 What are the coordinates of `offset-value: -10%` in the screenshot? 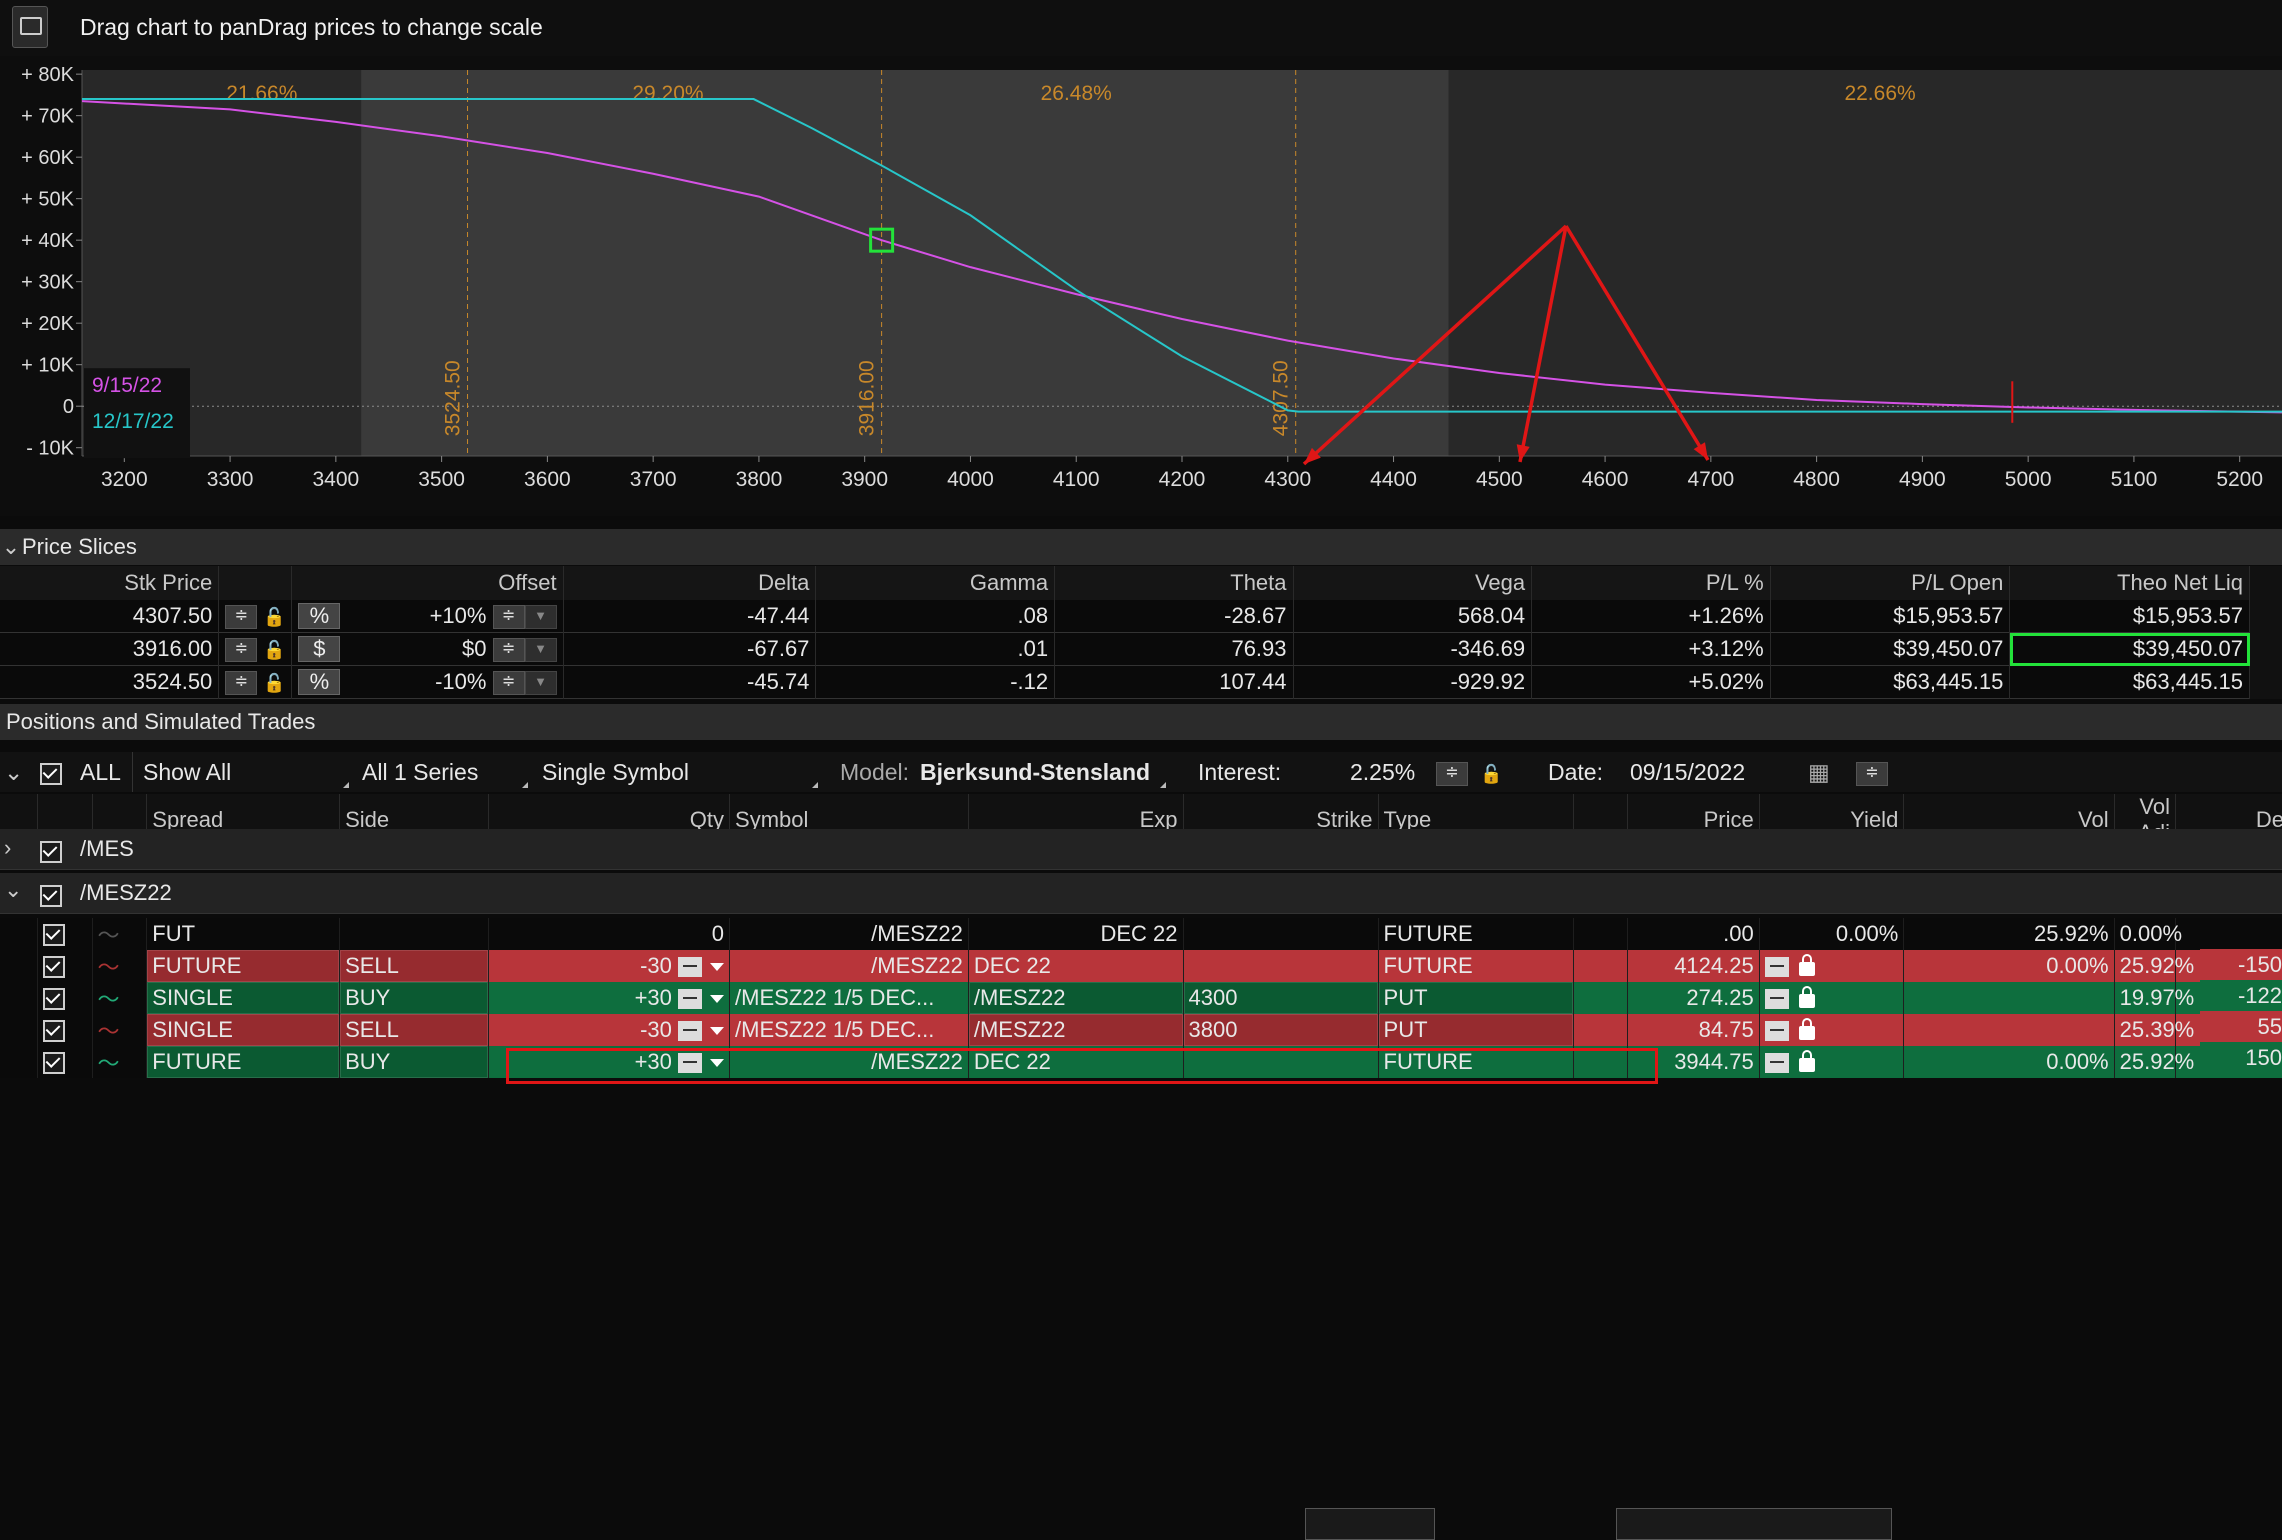 It's located at (460, 681).